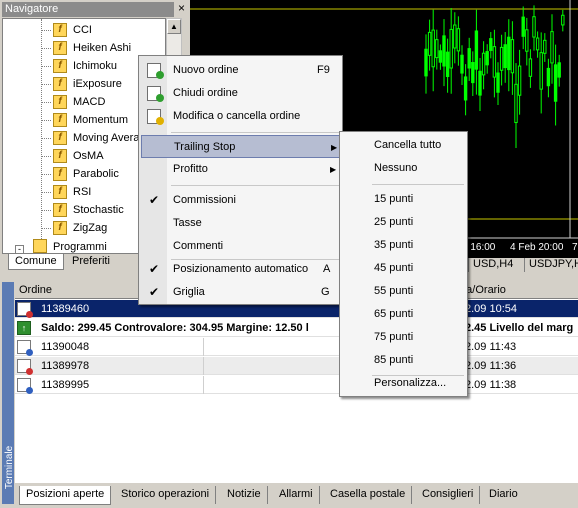  Describe the element at coordinates (403, 145) in the screenshot. I see `submenu-item-cancel-all: Cancella tutto` at that location.